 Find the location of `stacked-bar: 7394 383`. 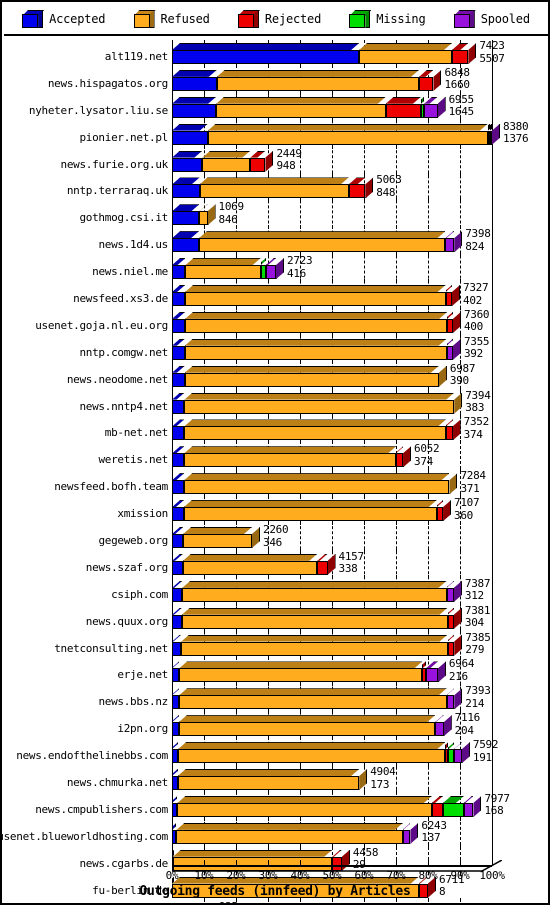

stacked-bar: 7394 383 is located at coordinates (332, 403).